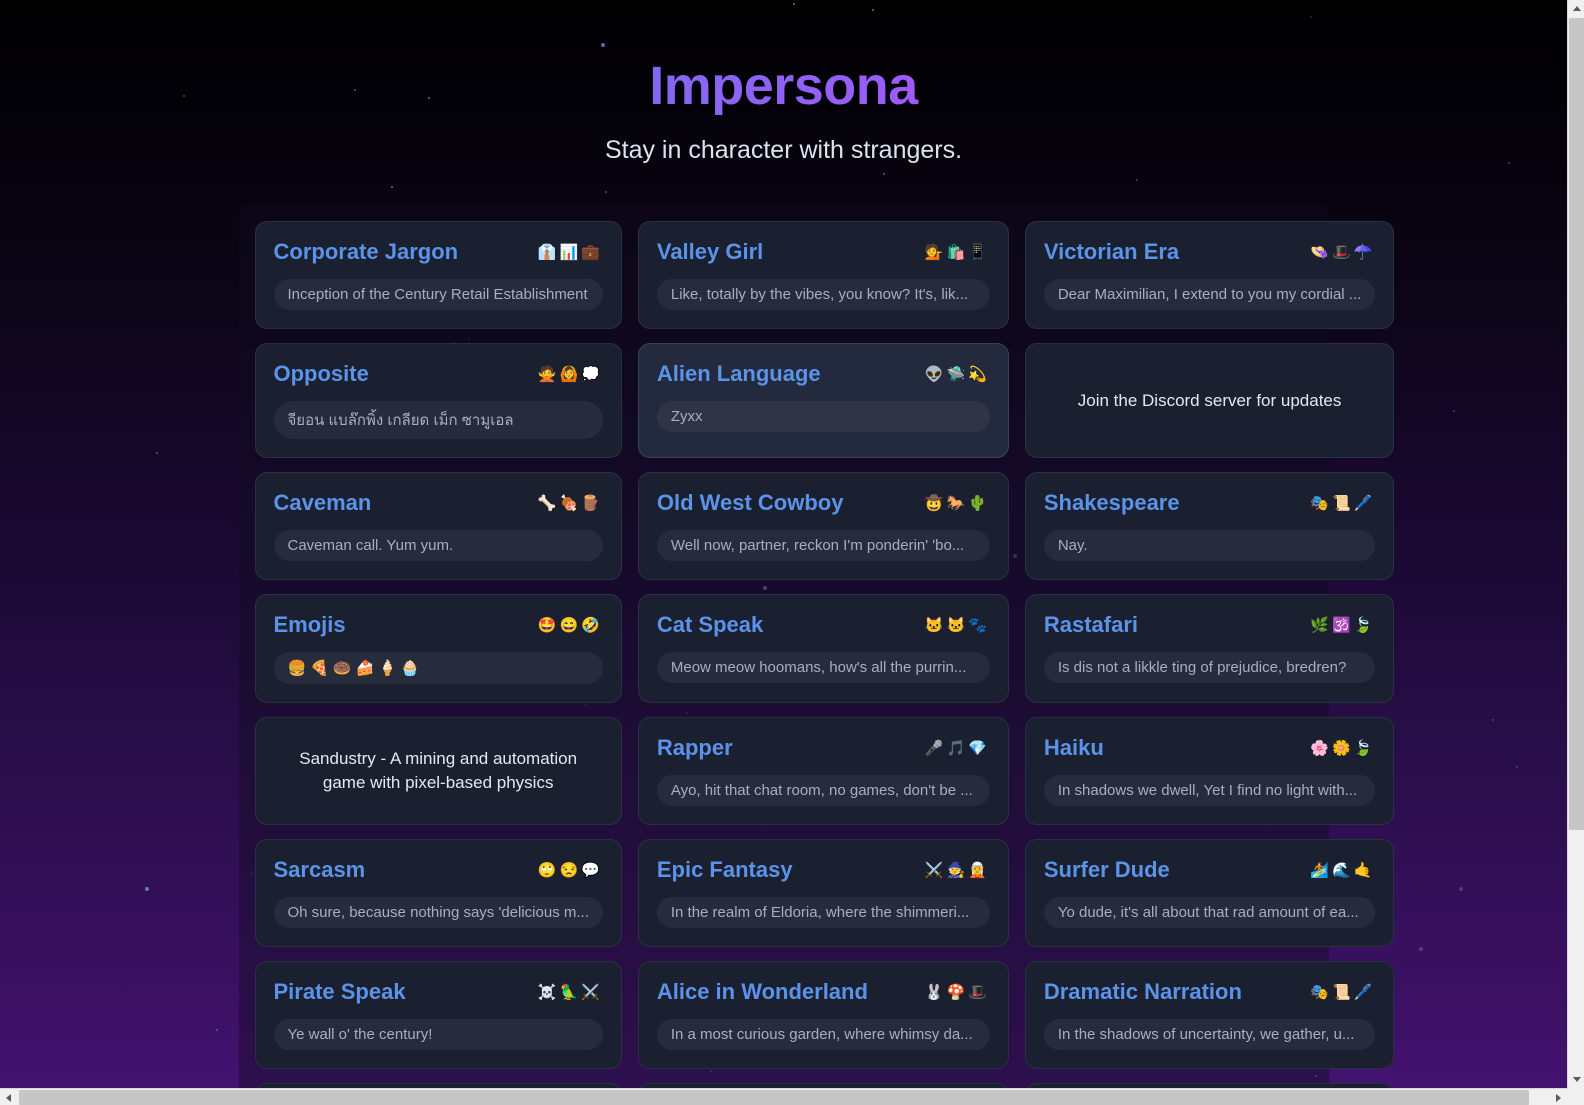  What do you see at coordinates (1106, 870) in the screenshot?
I see `persona-card-title: Surfer Dude` at bounding box center [1106, 870].